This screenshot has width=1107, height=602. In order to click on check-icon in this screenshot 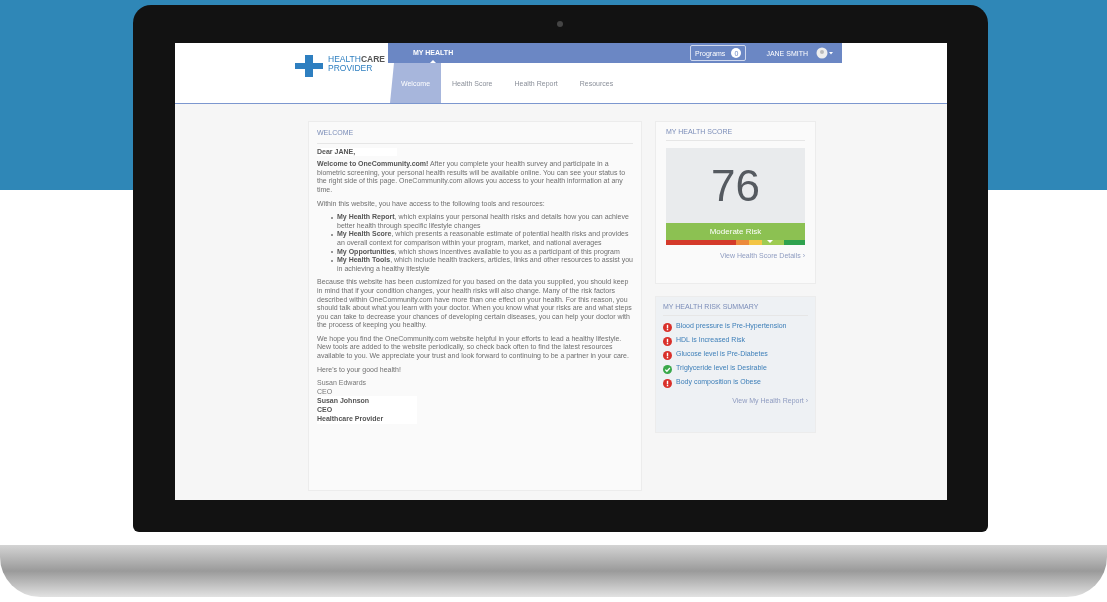, I will do `click(667, 369)`.